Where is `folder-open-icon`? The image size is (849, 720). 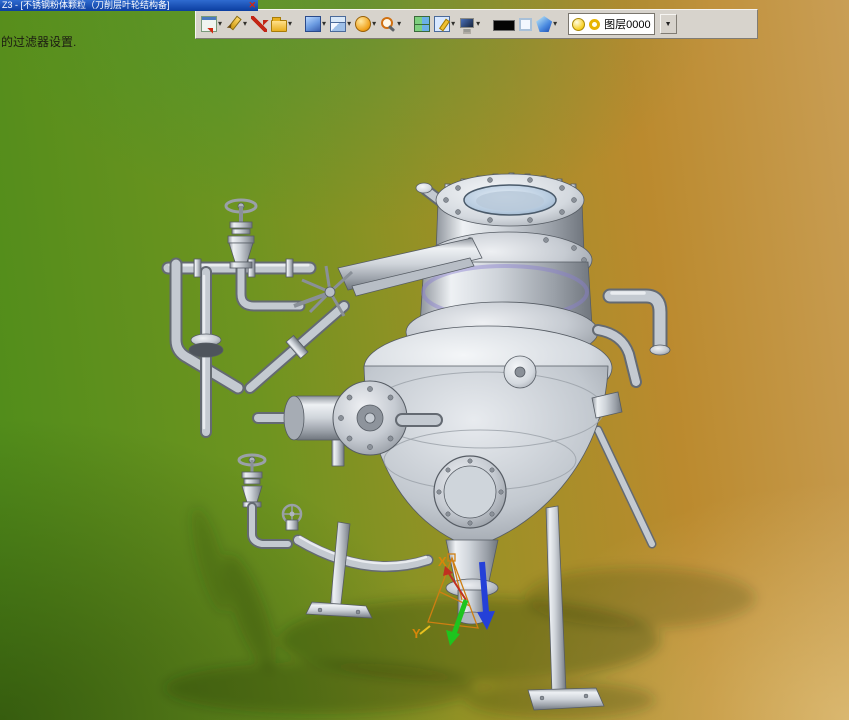
folder-open-icon is located at coordinates (279, 24).